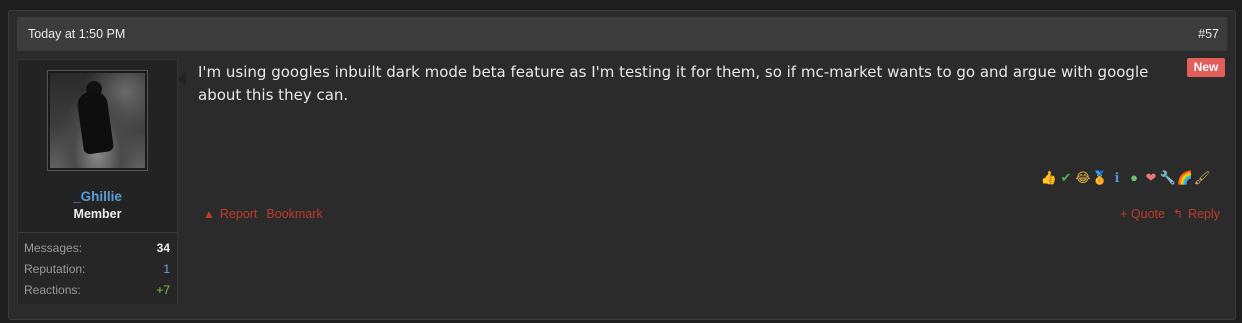  I want to click on stat-messages: Messages: 34, so click(97, 248).